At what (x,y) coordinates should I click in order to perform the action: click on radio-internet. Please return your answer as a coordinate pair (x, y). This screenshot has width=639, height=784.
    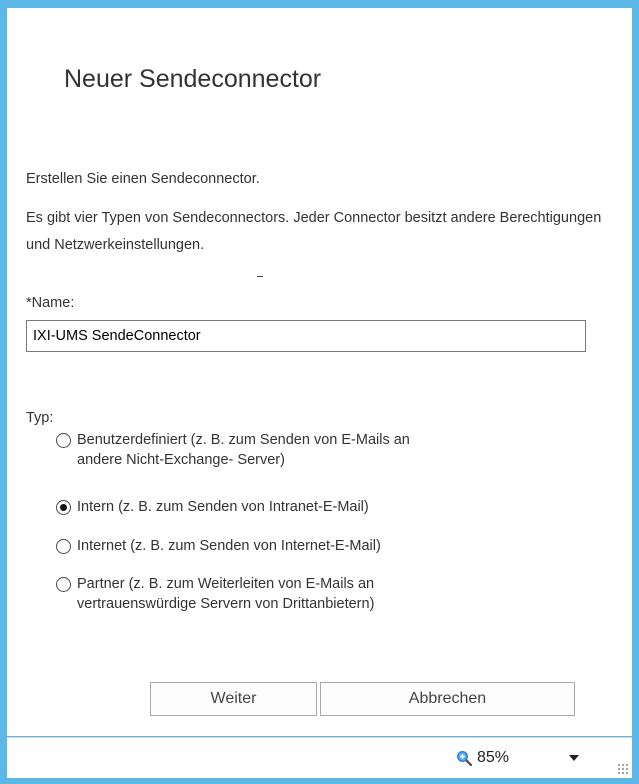
    Looking at the image, I should click on (63, 546).